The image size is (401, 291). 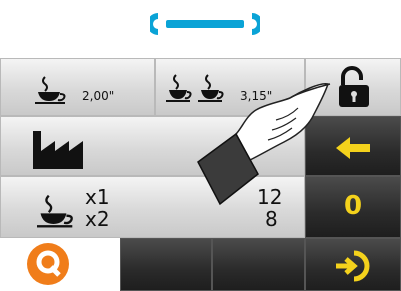 I want to click on double-espresso-button: 3,15", so click(x=230, y=87).